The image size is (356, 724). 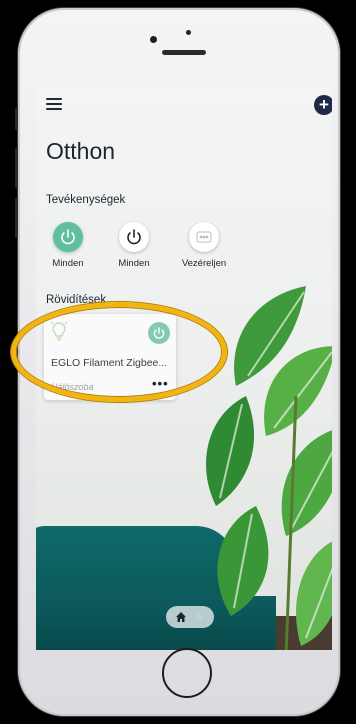 I want to click on mute-switch, so click(x=16, y=119).